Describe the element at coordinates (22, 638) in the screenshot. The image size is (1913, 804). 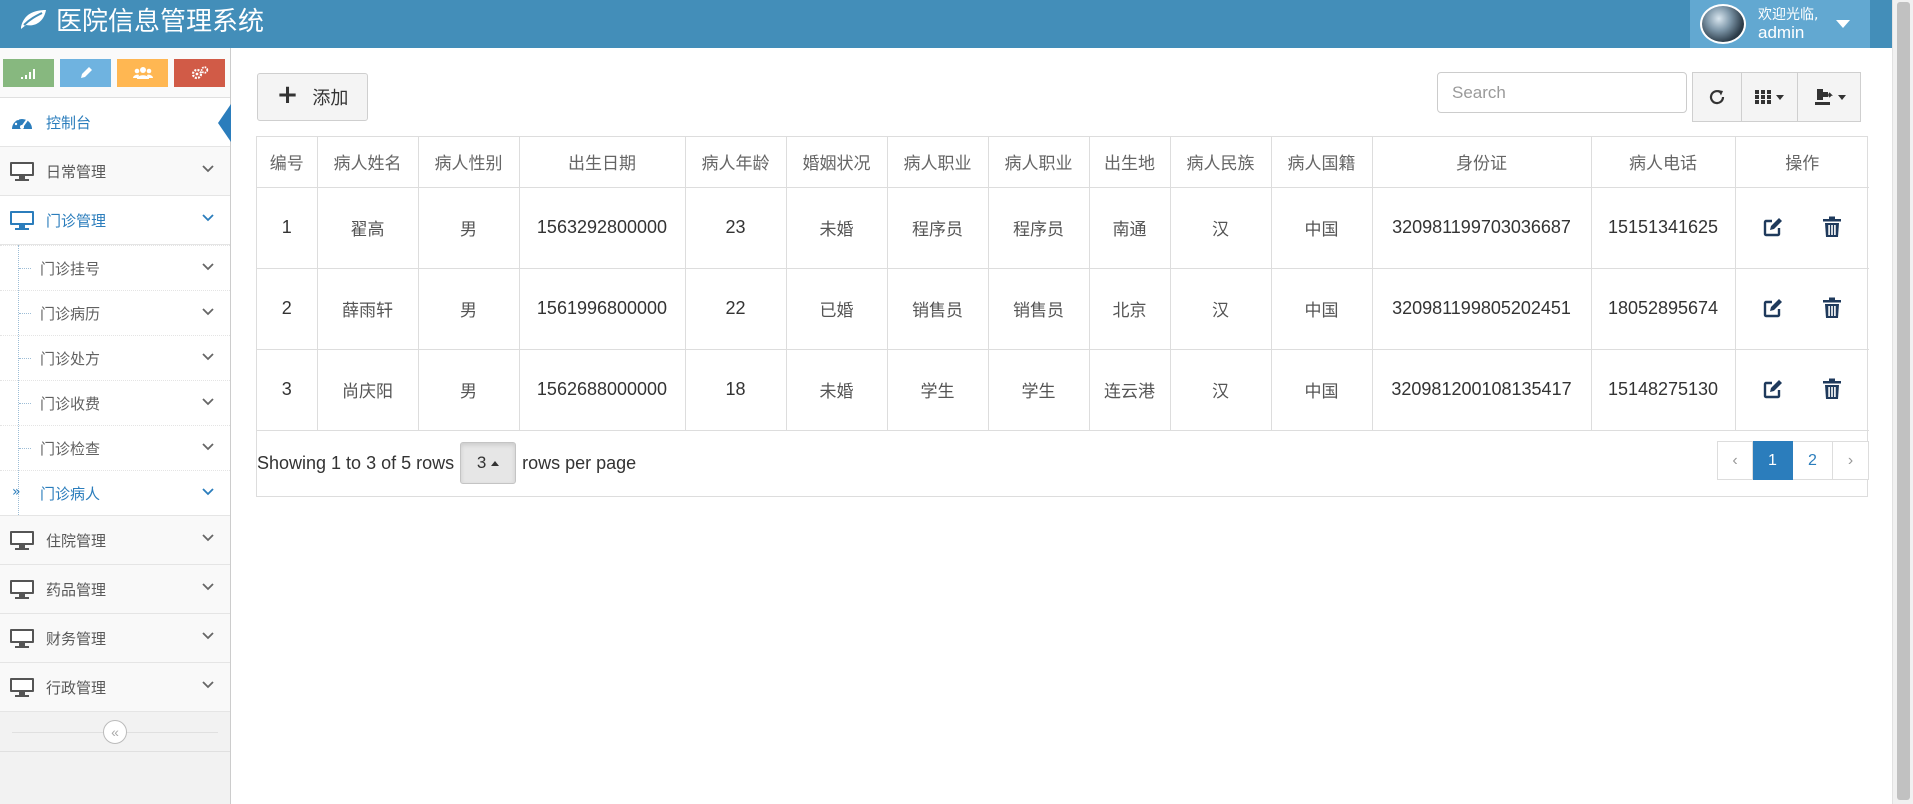
I see `desktop-icon` at that location.